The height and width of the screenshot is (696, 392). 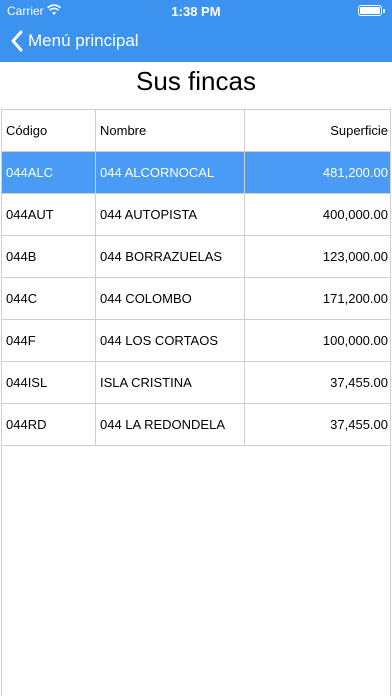 I want to click on cell-nombre: 044 LOS CORTAOS, so click(x=170, y=340).